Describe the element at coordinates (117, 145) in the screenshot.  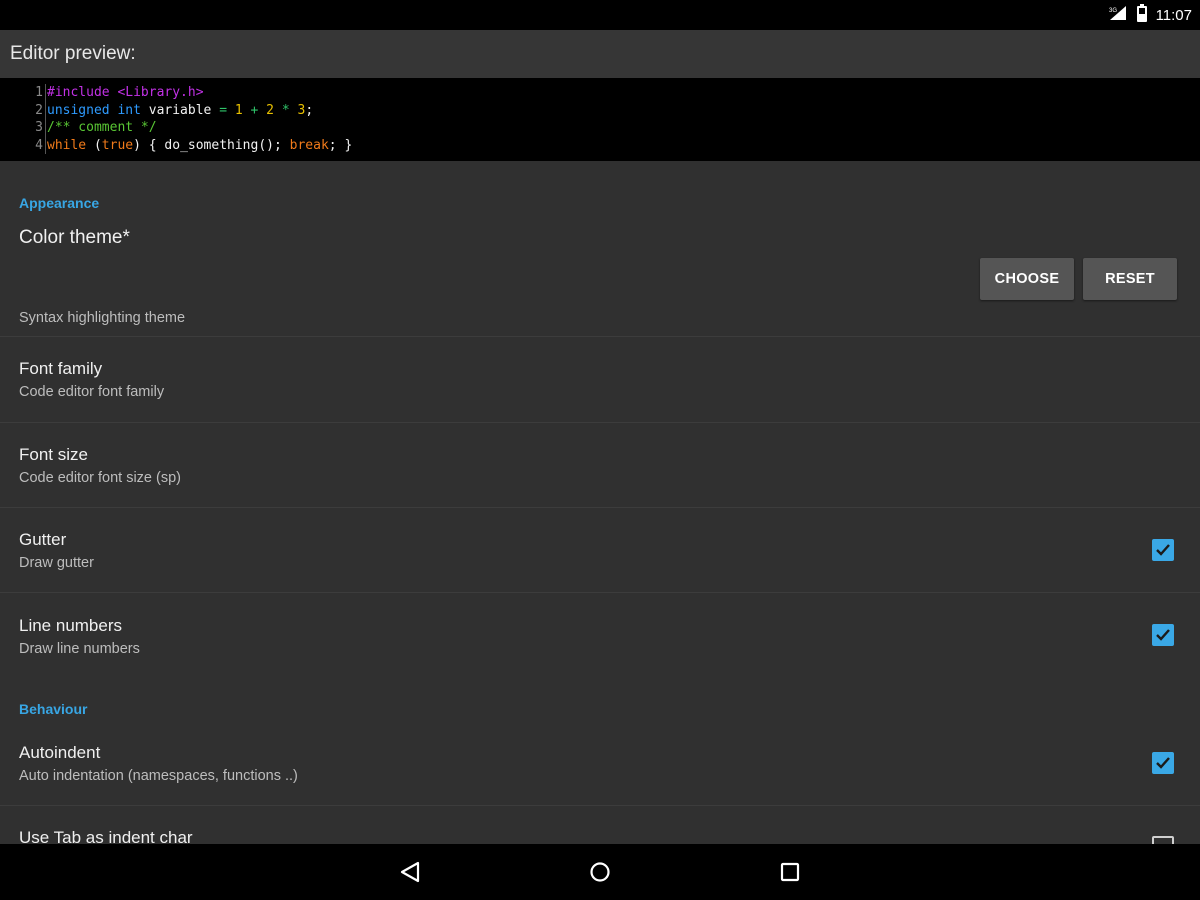
I see `code-token: true` at that location.